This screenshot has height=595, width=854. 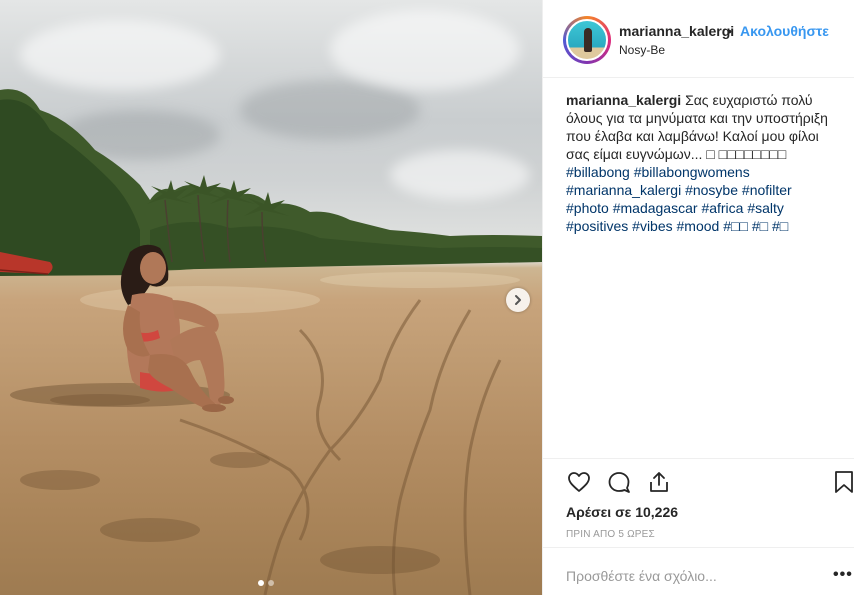 I want to click on more-options-button: •••, so click(x=843, y=575).